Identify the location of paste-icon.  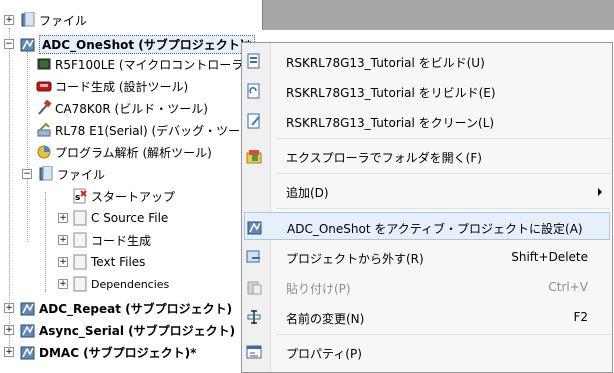
(254, 287).